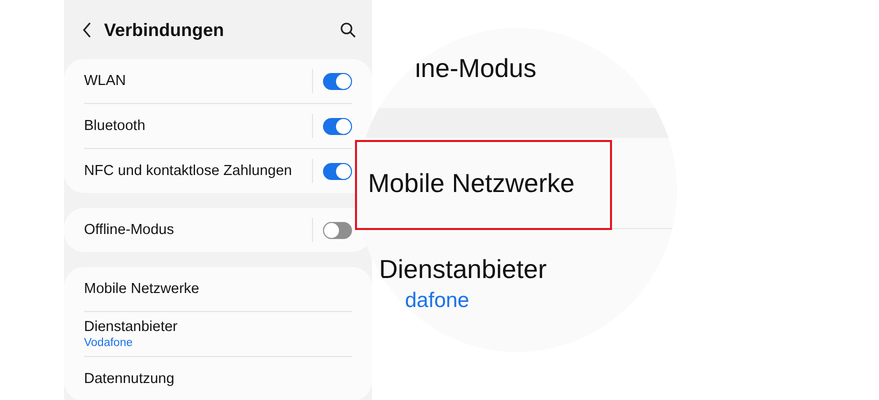 This screenshot has height=400, width=879. Describe the element at coordinates (476, 68) in the screenshot. I see `magnified-label: ine-Modus` at that location.